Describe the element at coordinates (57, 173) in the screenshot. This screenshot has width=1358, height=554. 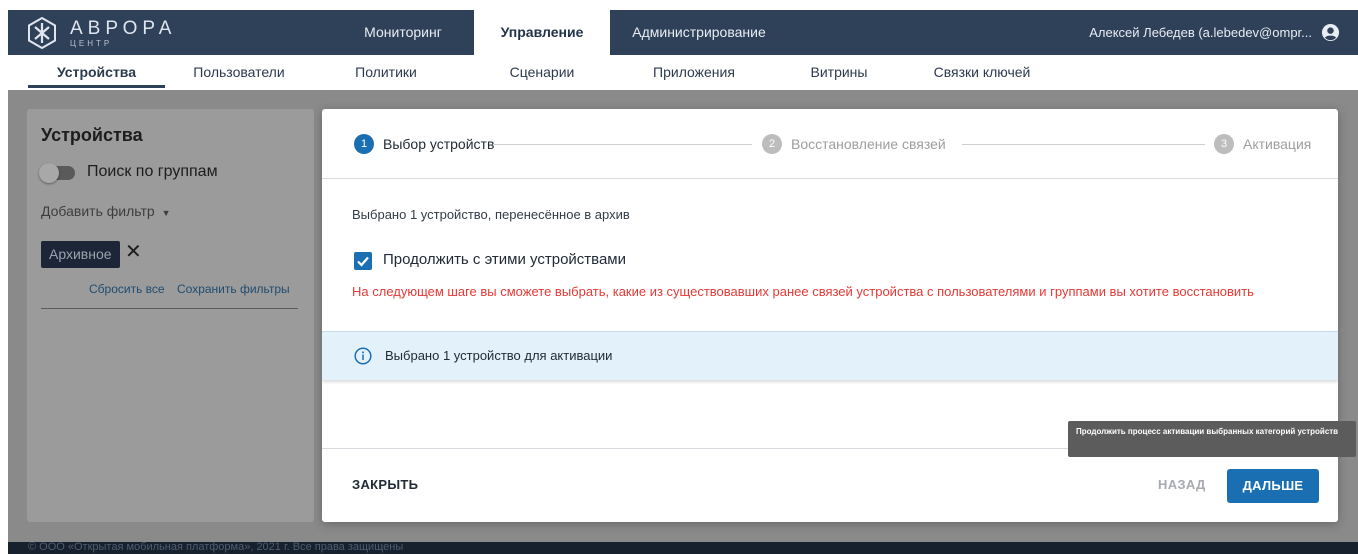
I see `group-search-toggle` at that location.